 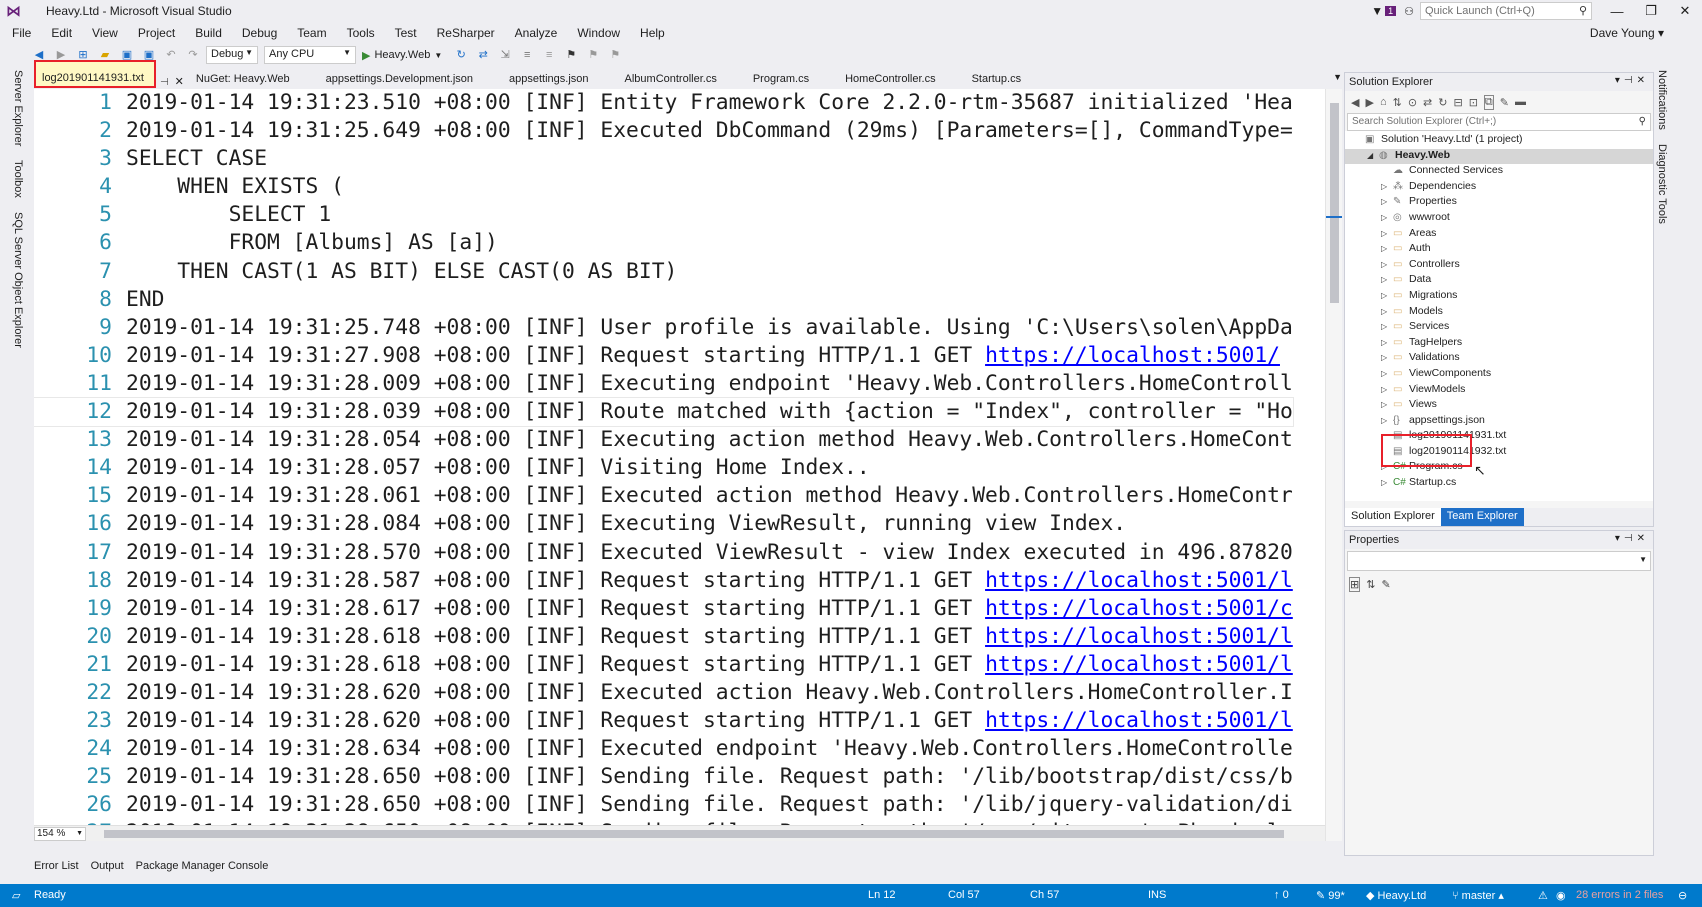 I want to click on tree-node: ☁ Connected Services, so click(x=1499, y=172).